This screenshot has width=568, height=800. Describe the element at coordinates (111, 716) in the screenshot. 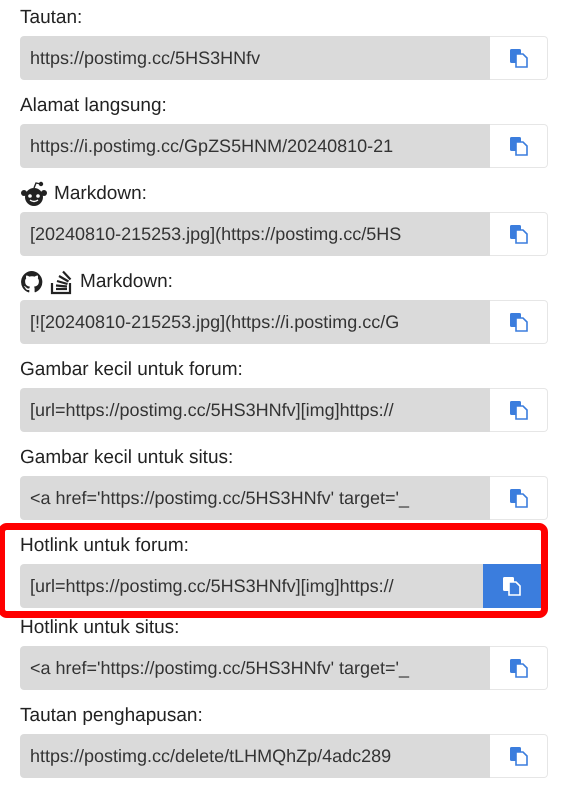

I see `field-label: Tautan penghapusan:` at that location.